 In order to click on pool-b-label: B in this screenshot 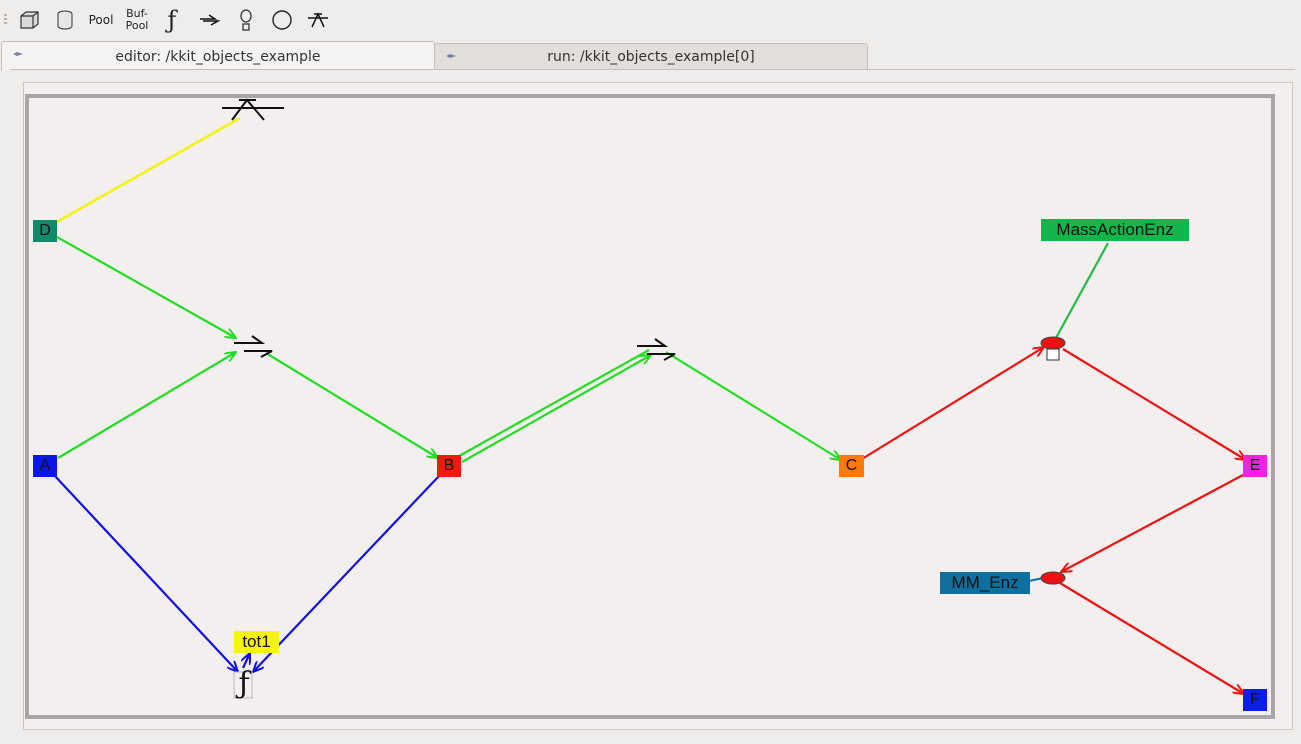, I will do `click(449, 465)`.